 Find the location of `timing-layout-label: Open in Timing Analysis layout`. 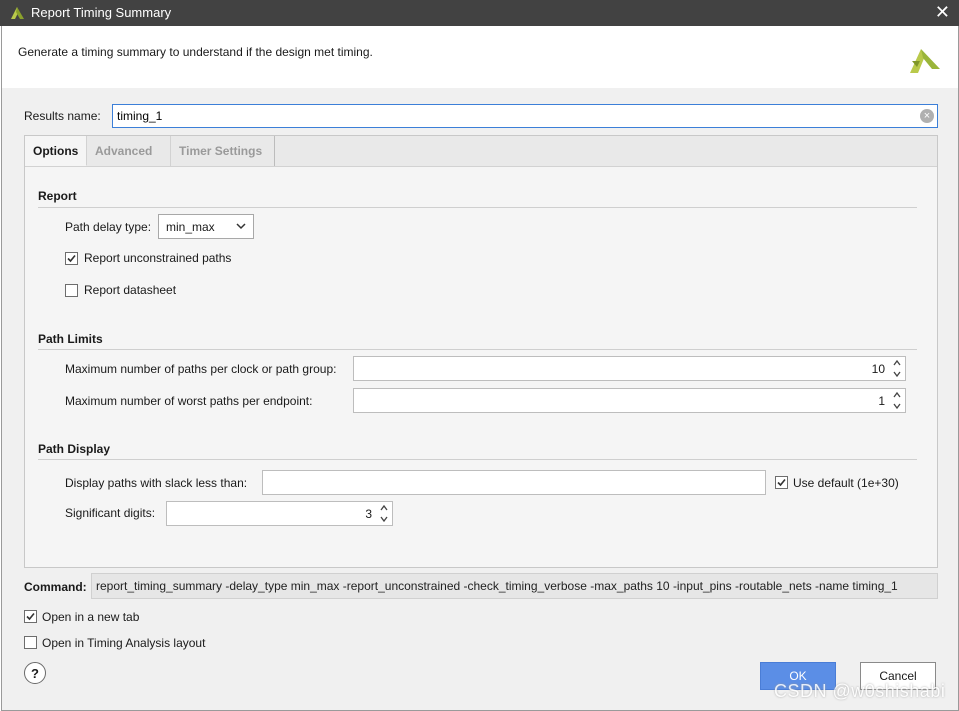

timing-layout-label: Open in Timing Analysis layout is located at coordinates (124, 643).